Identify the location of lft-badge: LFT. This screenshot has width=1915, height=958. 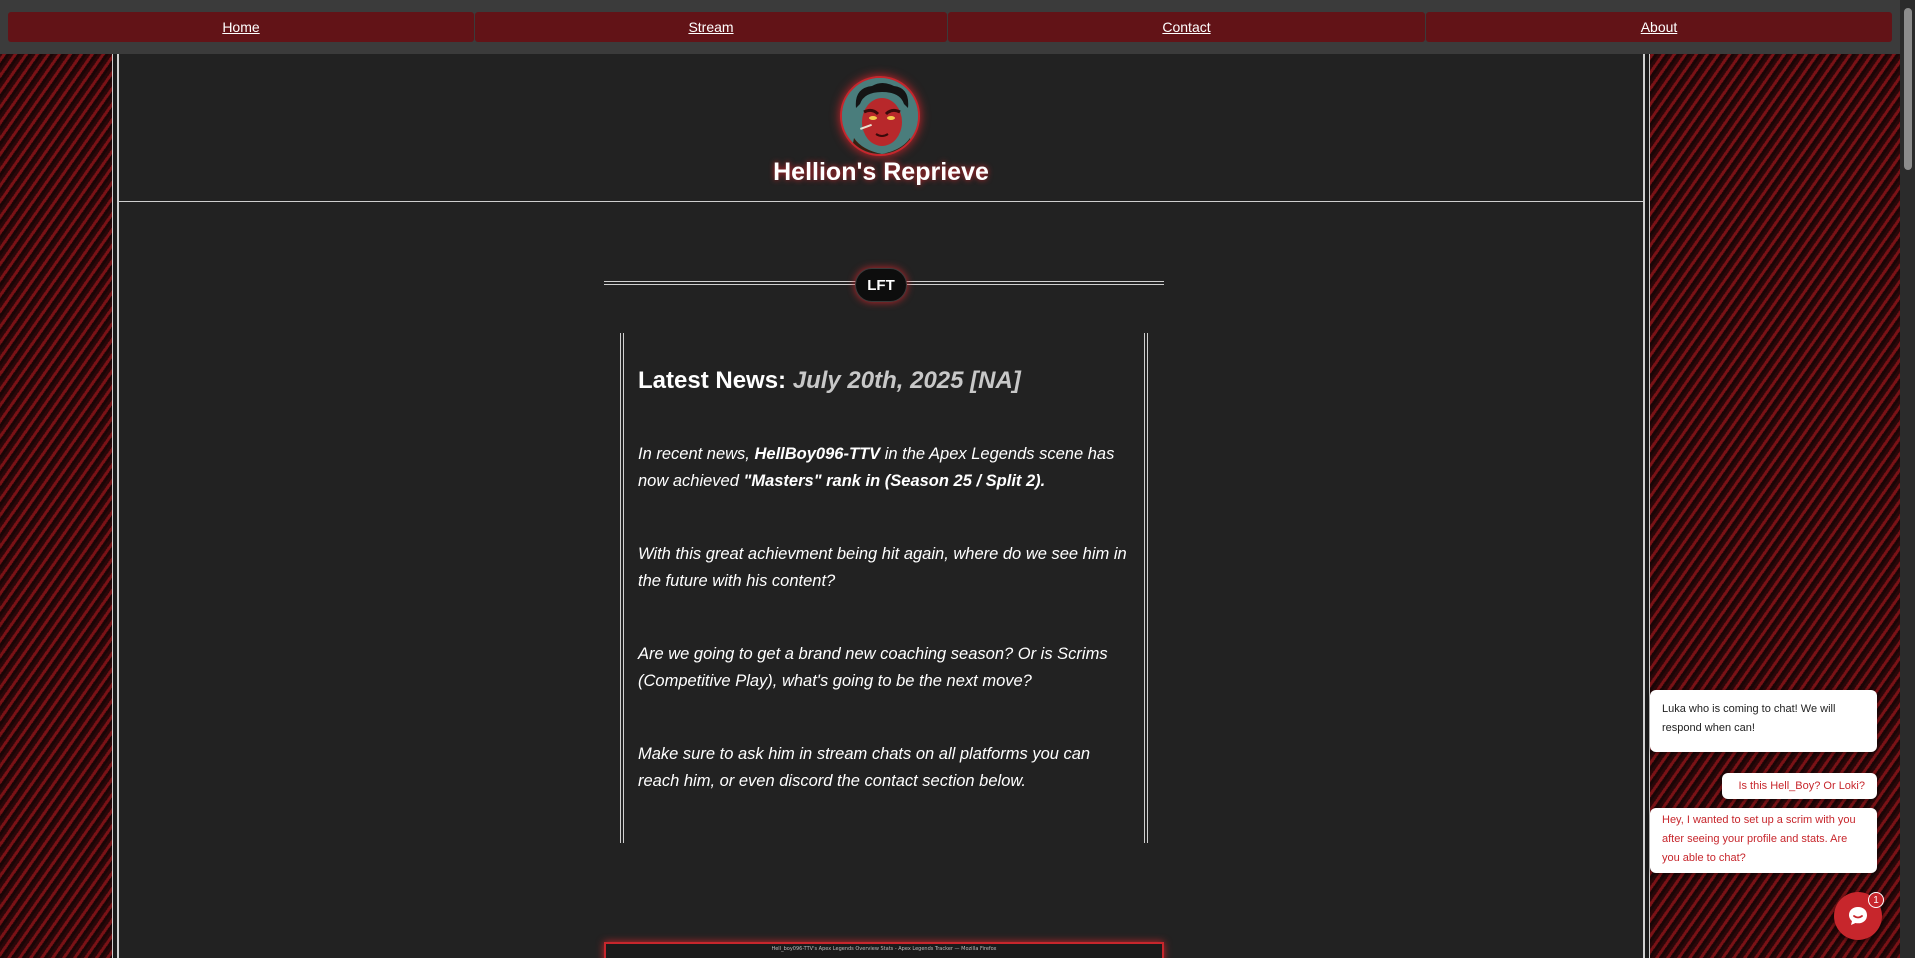
(881, 285).